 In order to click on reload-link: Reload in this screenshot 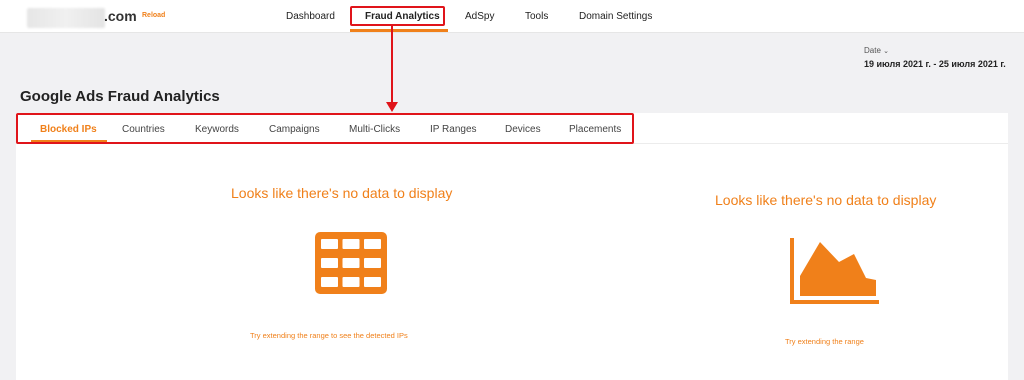, I will do `click(153, 15)`.